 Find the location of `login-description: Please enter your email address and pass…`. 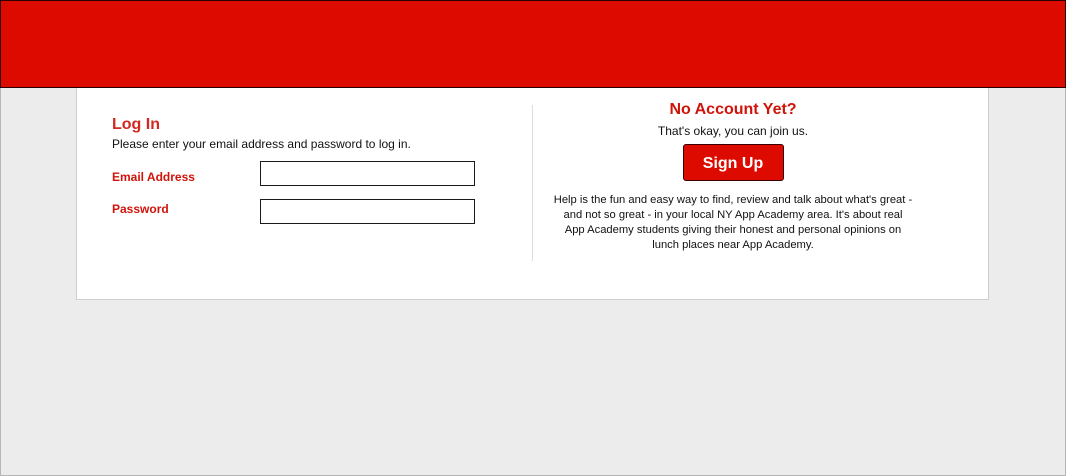

login-description: Please enter your email address and pass… is located at coordinates (261, 144).